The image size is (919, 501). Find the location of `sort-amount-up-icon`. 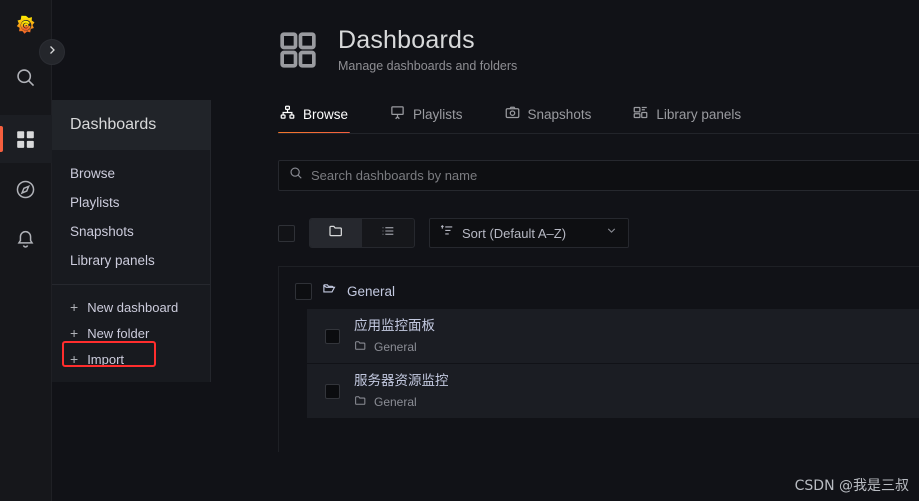

sort-amount-up-icon is located at coordinates (447, 233).